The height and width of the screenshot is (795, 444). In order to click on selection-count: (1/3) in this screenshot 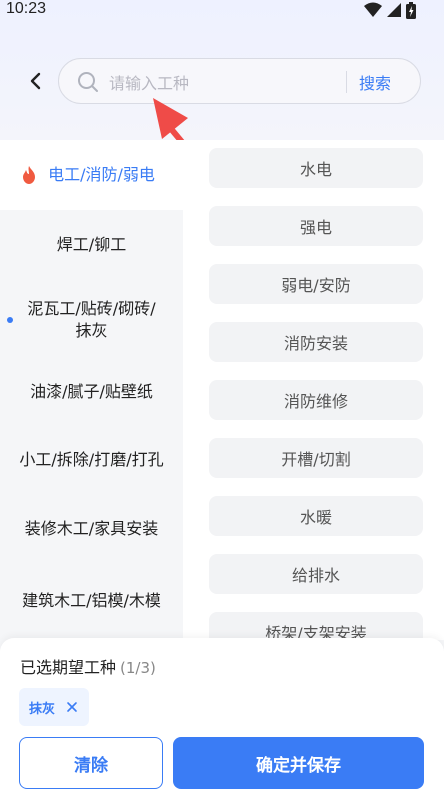, I will do `click(138, 668)`.